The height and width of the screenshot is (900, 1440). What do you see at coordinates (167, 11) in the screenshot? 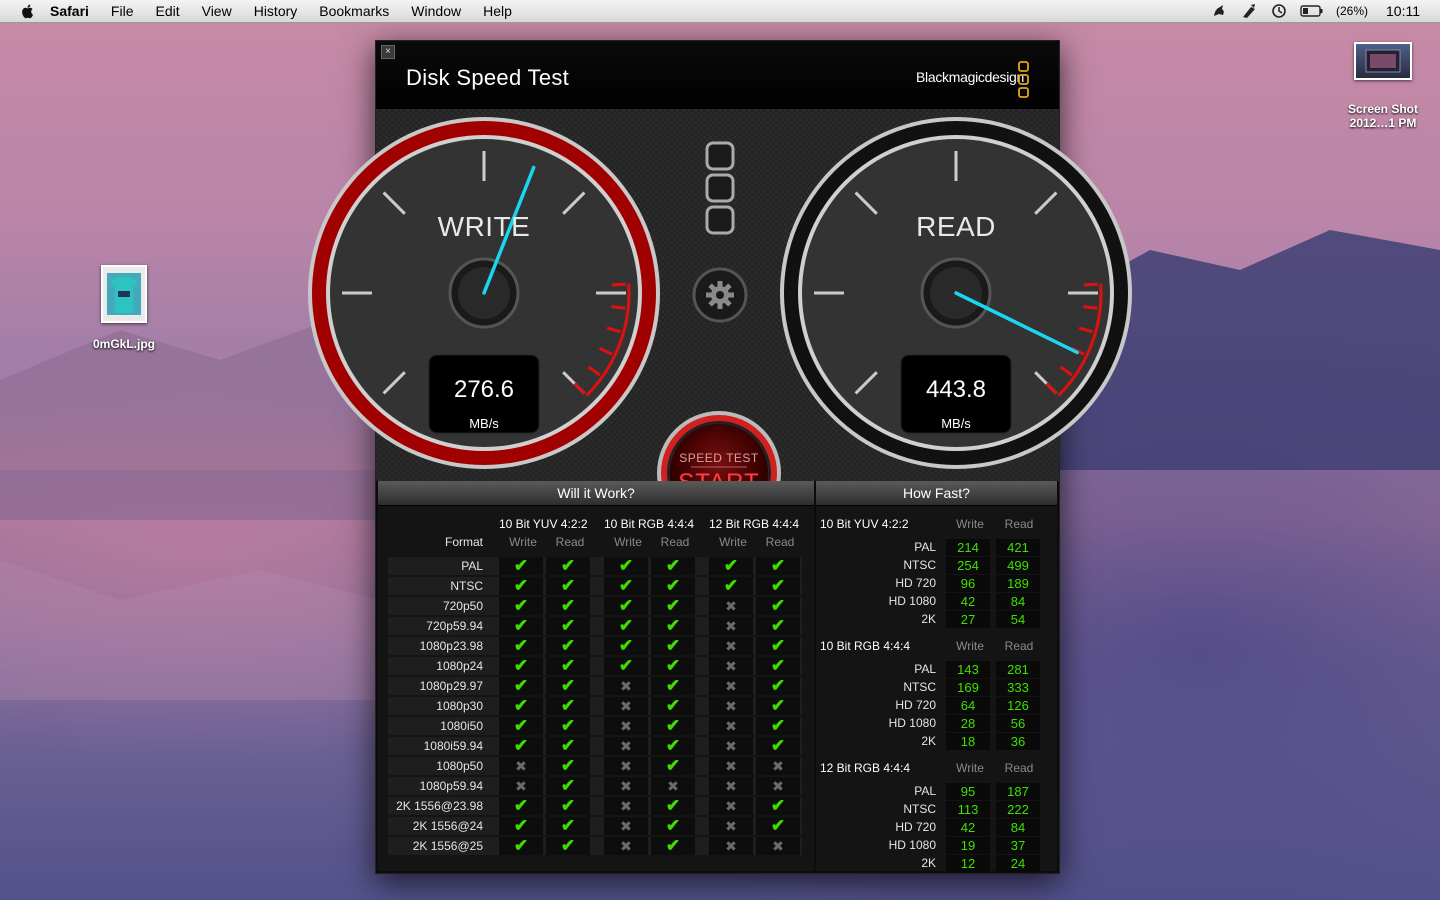
I see `menu-edit: Edit` at bounding box center [167, 11].